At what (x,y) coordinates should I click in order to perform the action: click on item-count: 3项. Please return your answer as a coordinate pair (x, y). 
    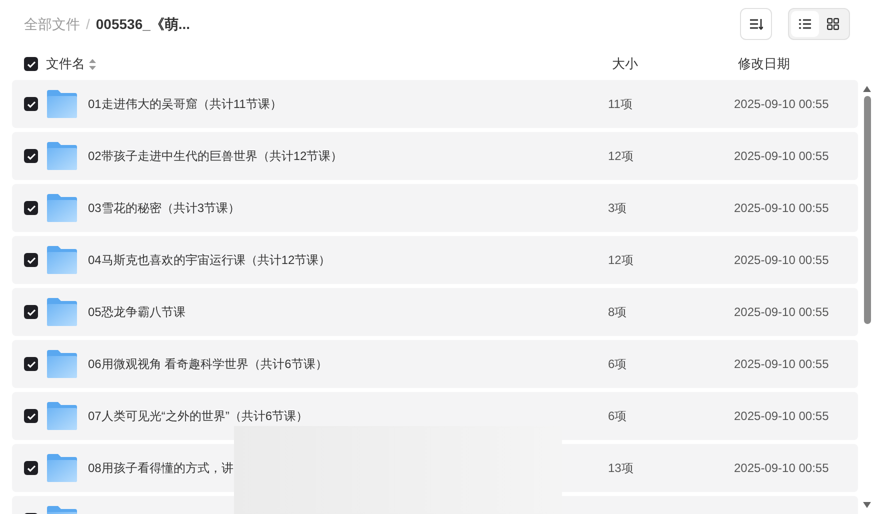
    Looking at the image, I should click on (617, 208).